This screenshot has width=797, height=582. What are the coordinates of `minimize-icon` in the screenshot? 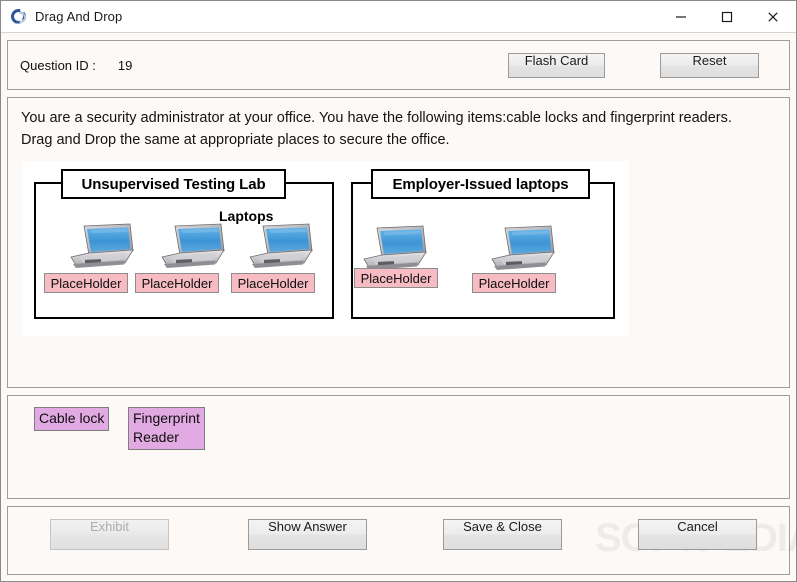 It's located at (681, 16).